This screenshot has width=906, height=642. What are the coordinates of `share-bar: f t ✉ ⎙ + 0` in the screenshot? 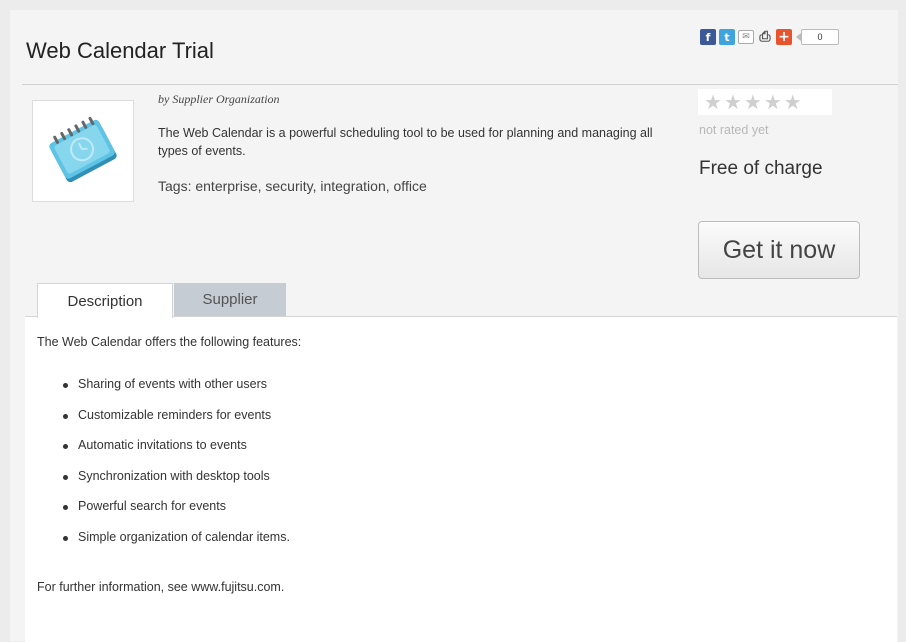 It's located at (769, 37).